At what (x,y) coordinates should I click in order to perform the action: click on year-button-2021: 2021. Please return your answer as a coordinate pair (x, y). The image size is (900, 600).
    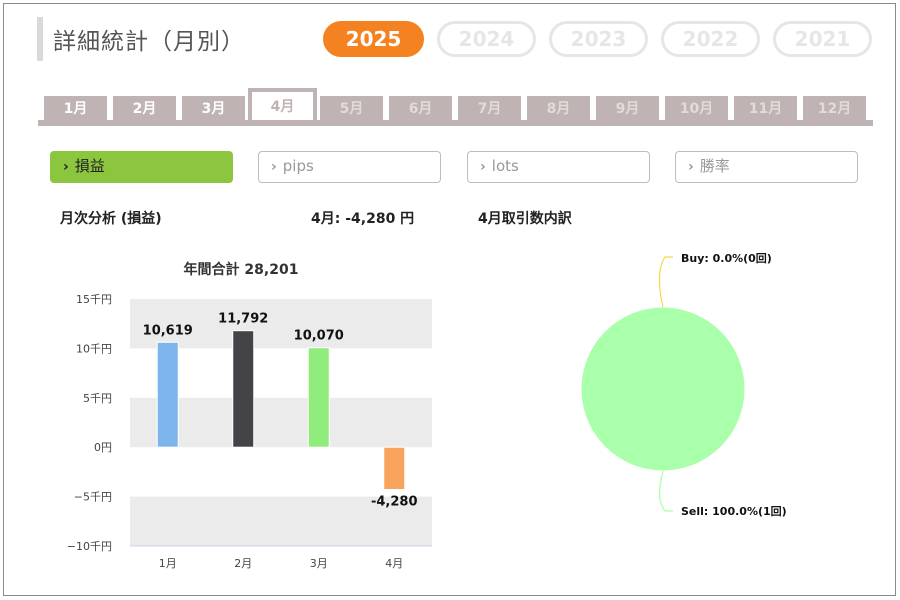
    Looking at the image, I should click on (822, 39).